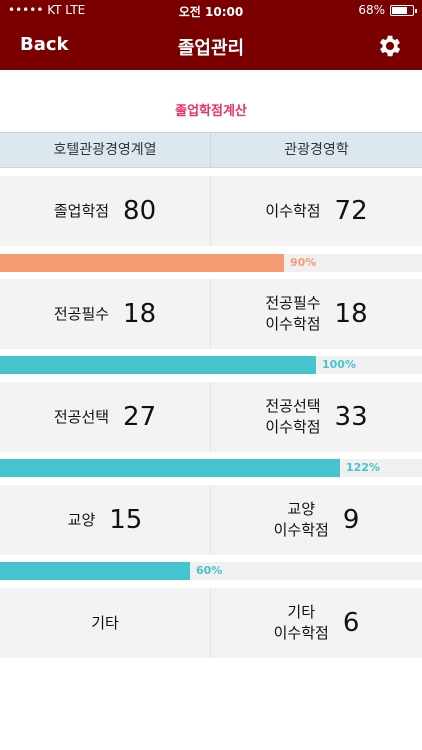 The width and height of the screenshot is (422, 750). I want to click on table-cell: 졸업학점 80, so click(105, 211).